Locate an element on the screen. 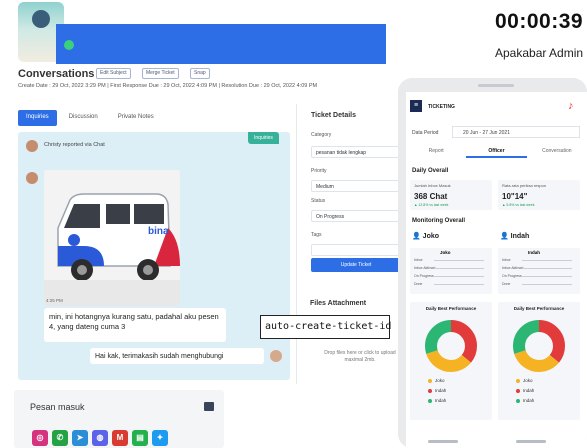  auto-create-ticket-tooltip: auto-create-ticket-id is located at coordinates (325, 327).